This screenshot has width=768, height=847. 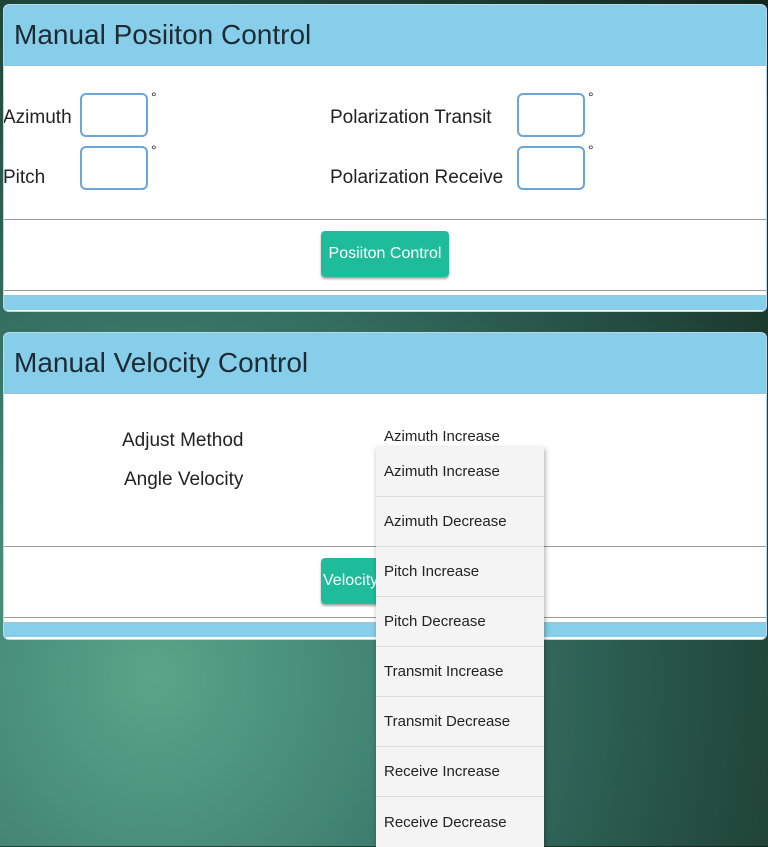 I want to click on dropdown-option: Receive Decrease, so click(x=460, y=822).